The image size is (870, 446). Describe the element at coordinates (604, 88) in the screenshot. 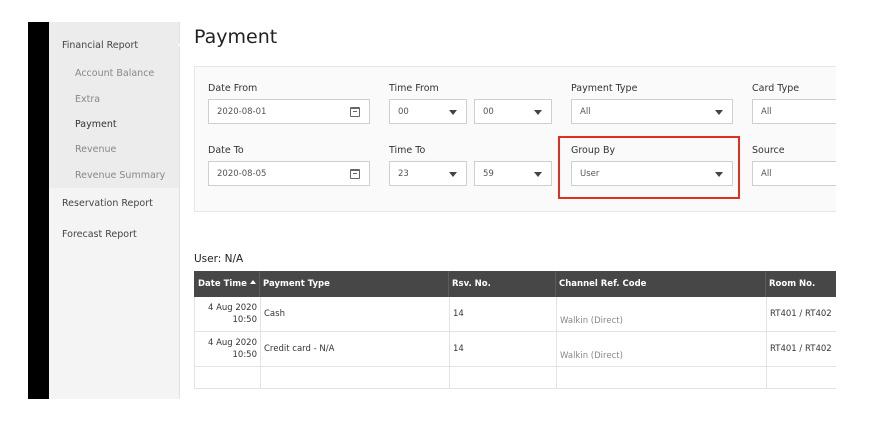

I see `payment-type-label: Payment Type` at that location.